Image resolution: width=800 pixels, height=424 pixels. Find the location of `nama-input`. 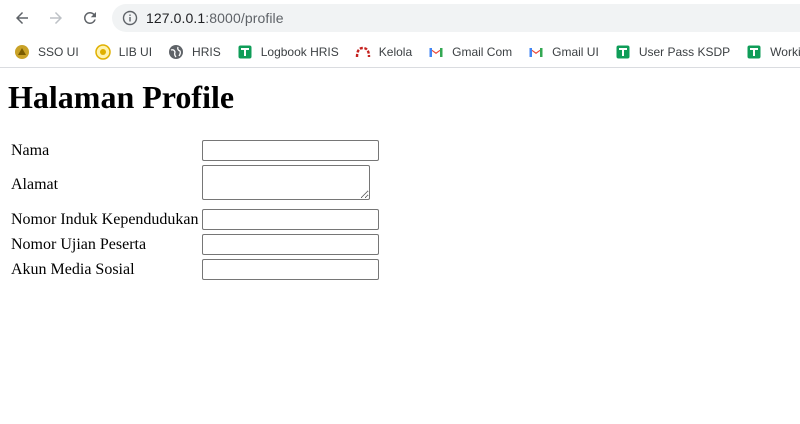

nama-input is located at coordinates (290, 150).